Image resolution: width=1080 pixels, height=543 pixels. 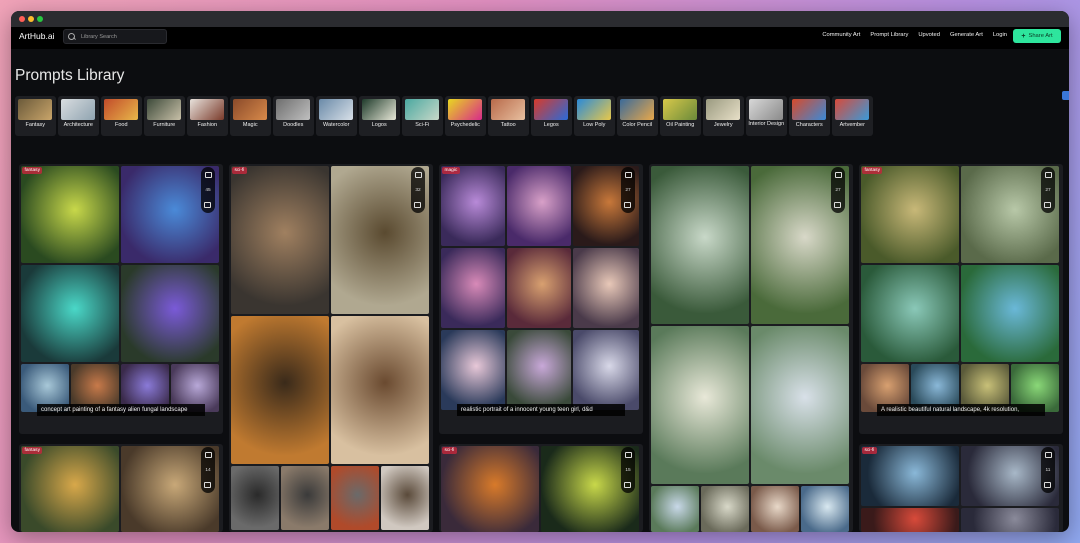 I want to click on category-tag: fantasy, so click(x=32, y=450).